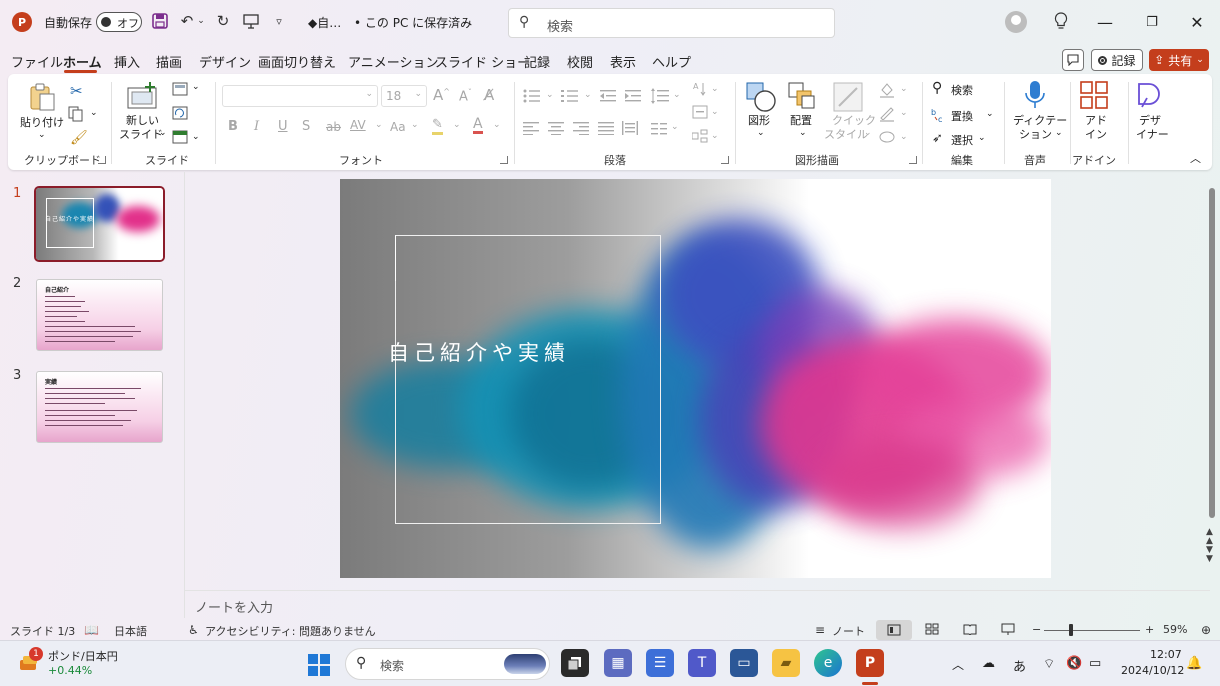  I want to click on align-center-icon, so click(556, 129).